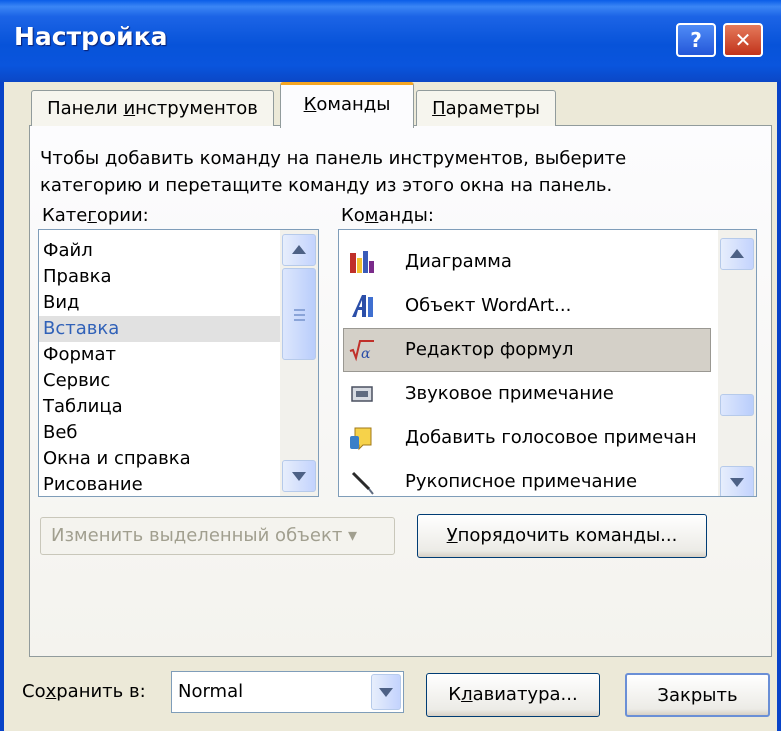 Image resolution: width=781 pixels, height=731 pixels. What do you see at coordinates (486, 108) in the screenshot?
I see `tab-options: Параметры` at bounding box center [486, 108].